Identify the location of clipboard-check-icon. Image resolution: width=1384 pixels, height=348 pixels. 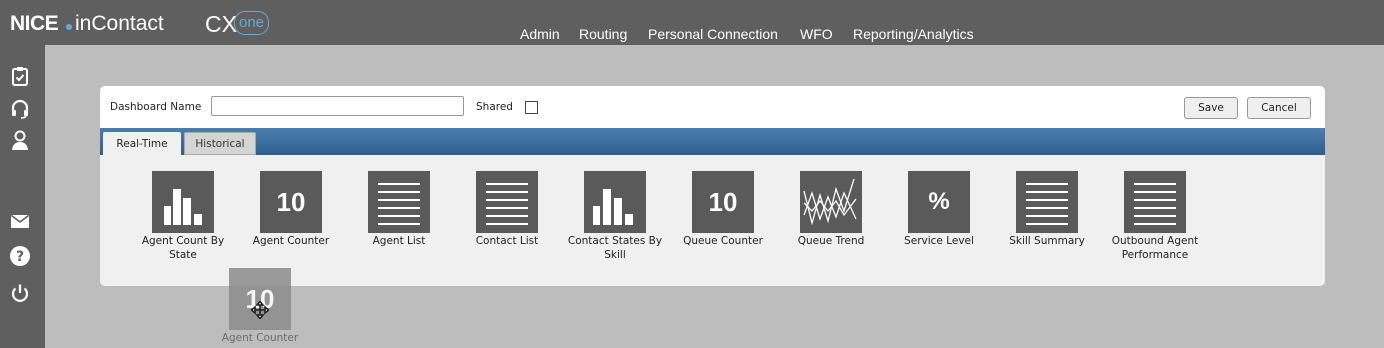
(20, 76).